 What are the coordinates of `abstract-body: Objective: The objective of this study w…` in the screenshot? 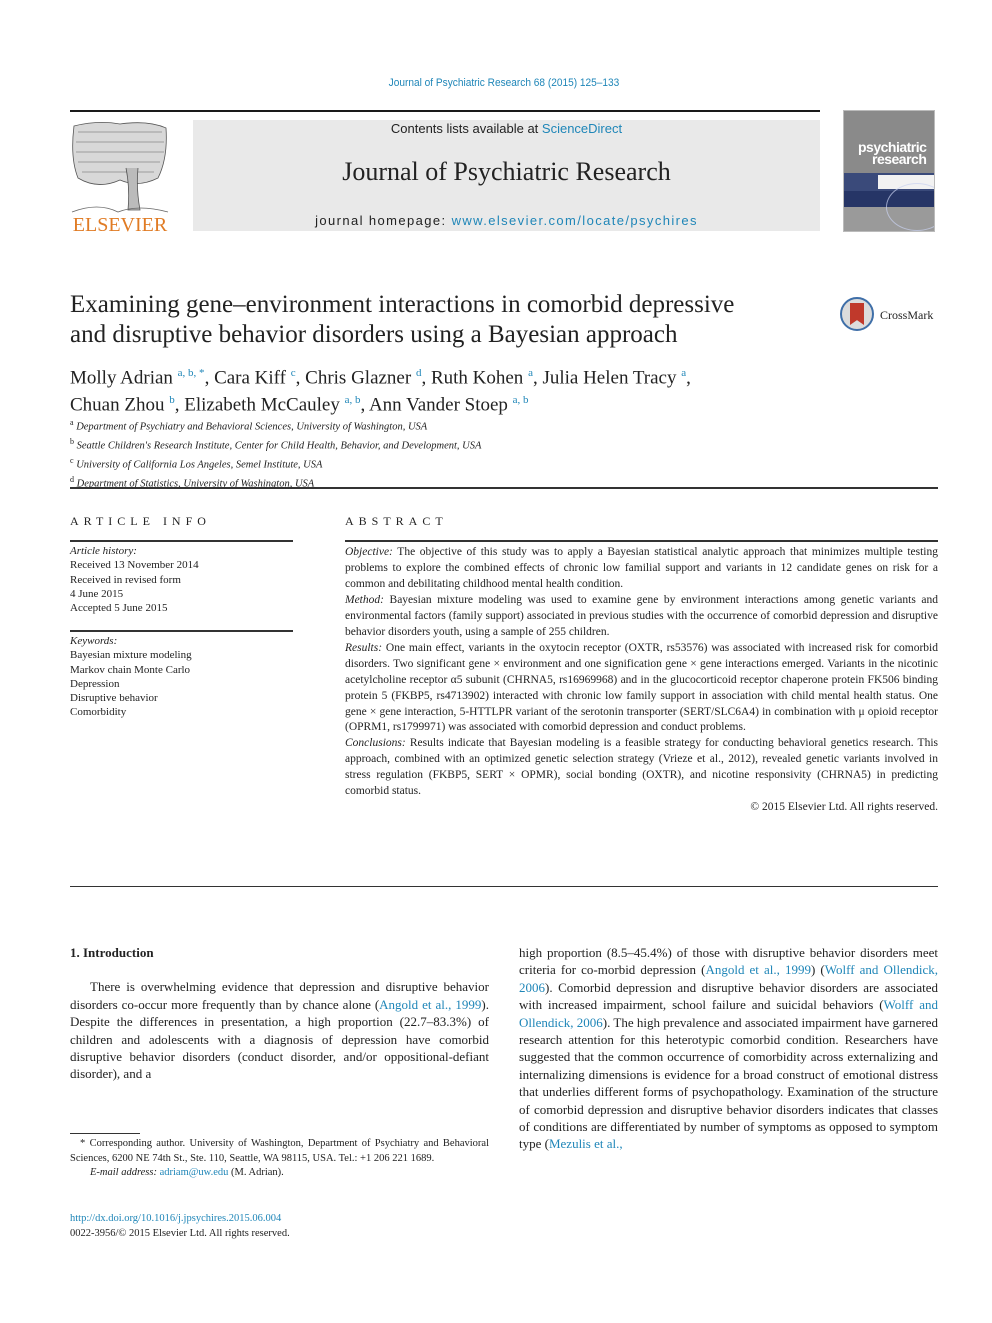 It's located at (641, 680).